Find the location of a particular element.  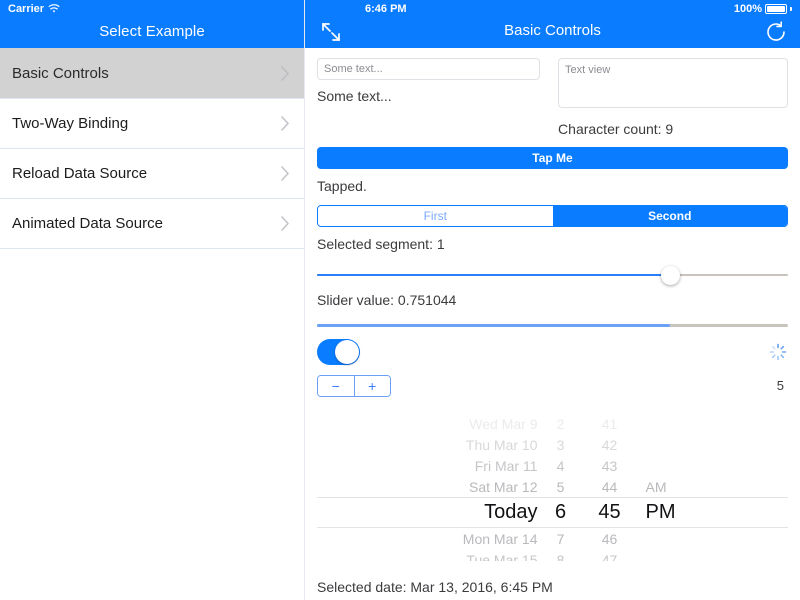

date-column-value: Mon Mar 14 is located at coordinates (500, 538).